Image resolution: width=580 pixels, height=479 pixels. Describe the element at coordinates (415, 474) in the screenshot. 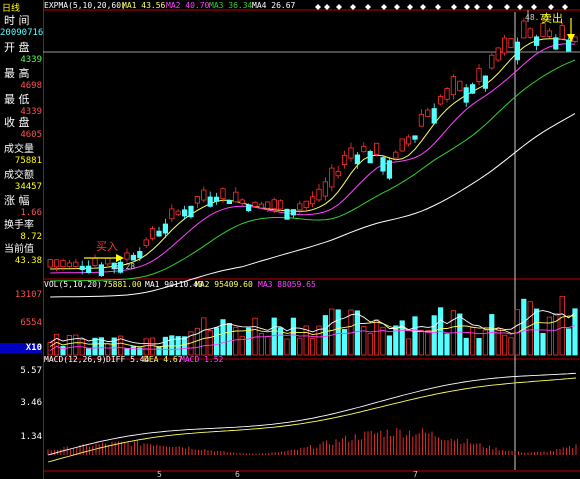

I see `axis-month-7: 7` at that location.